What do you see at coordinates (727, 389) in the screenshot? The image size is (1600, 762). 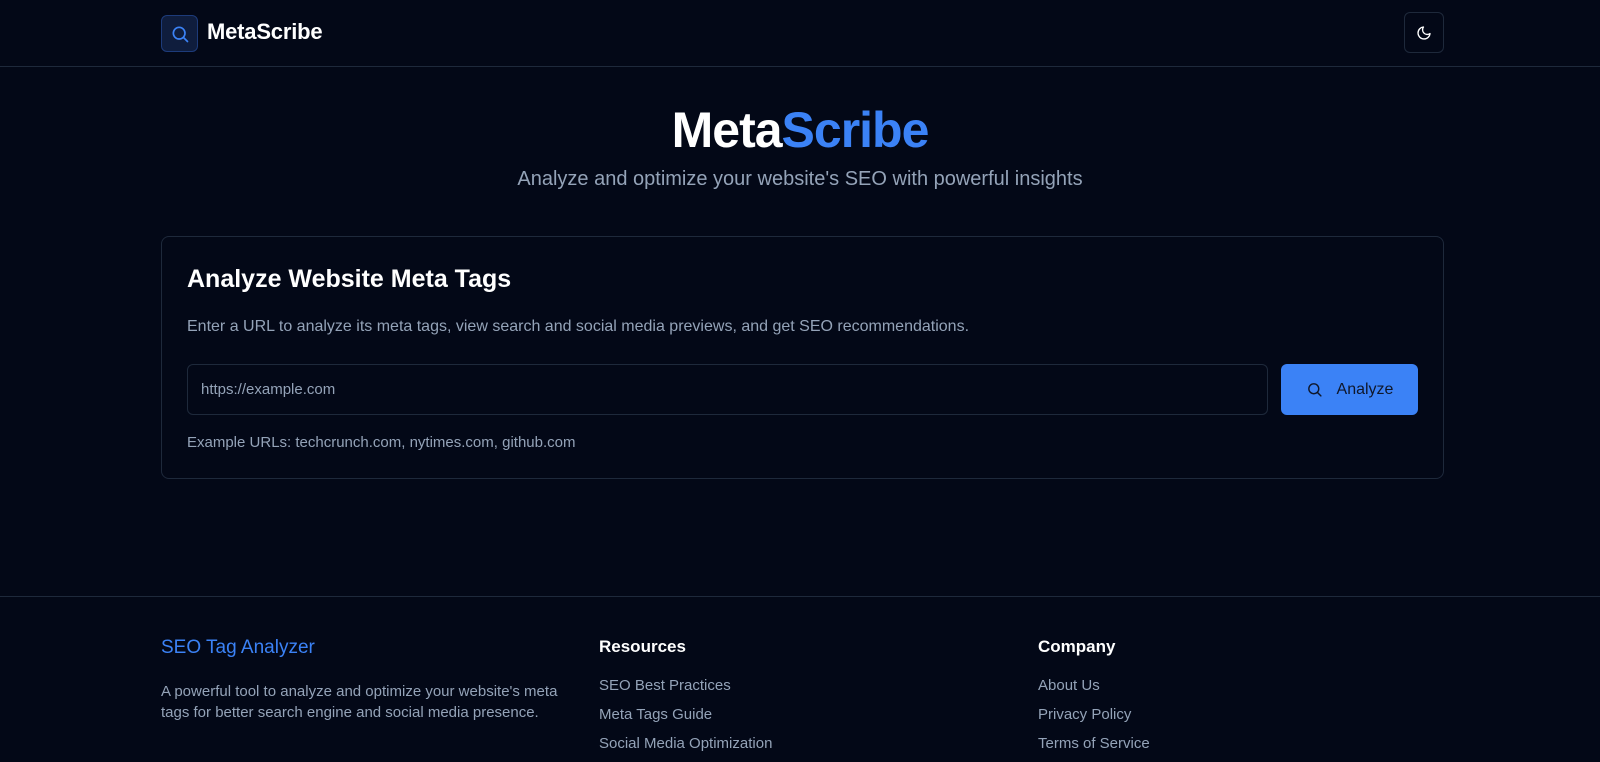 I see `url-input` at bounding box center [727, 389].